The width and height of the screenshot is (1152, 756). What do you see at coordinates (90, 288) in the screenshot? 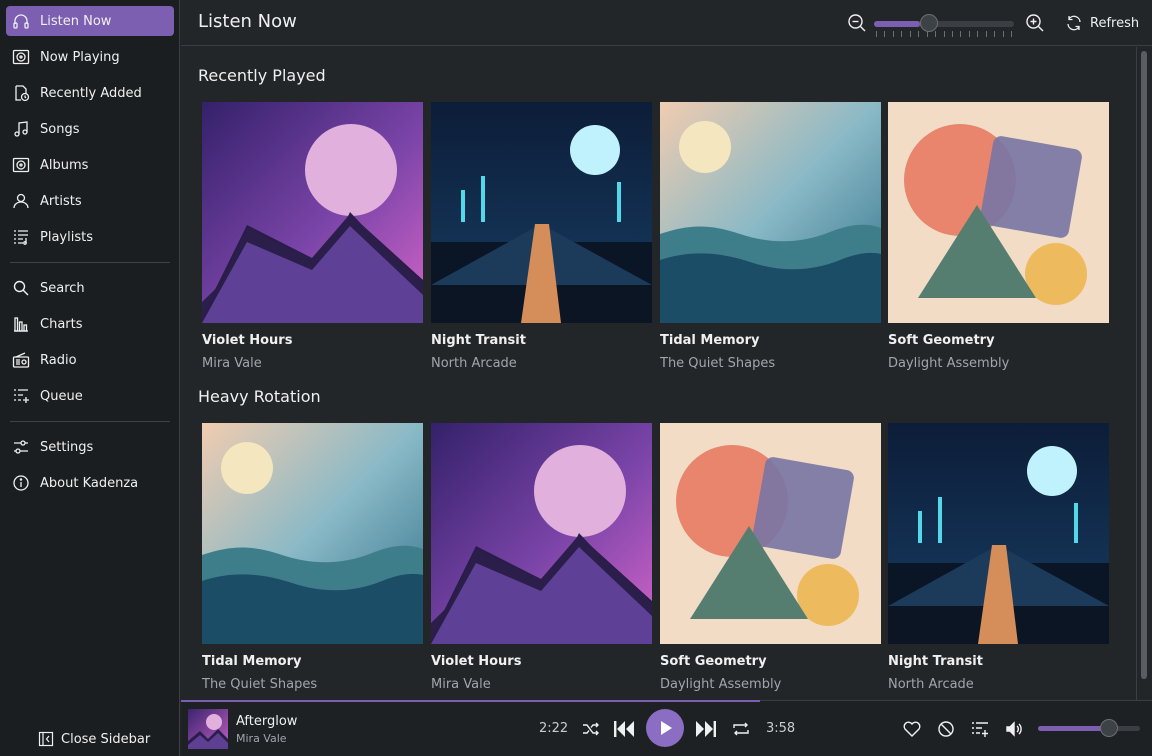
I see `sidebar-item-search: Search` at bounding box center [90, 288].